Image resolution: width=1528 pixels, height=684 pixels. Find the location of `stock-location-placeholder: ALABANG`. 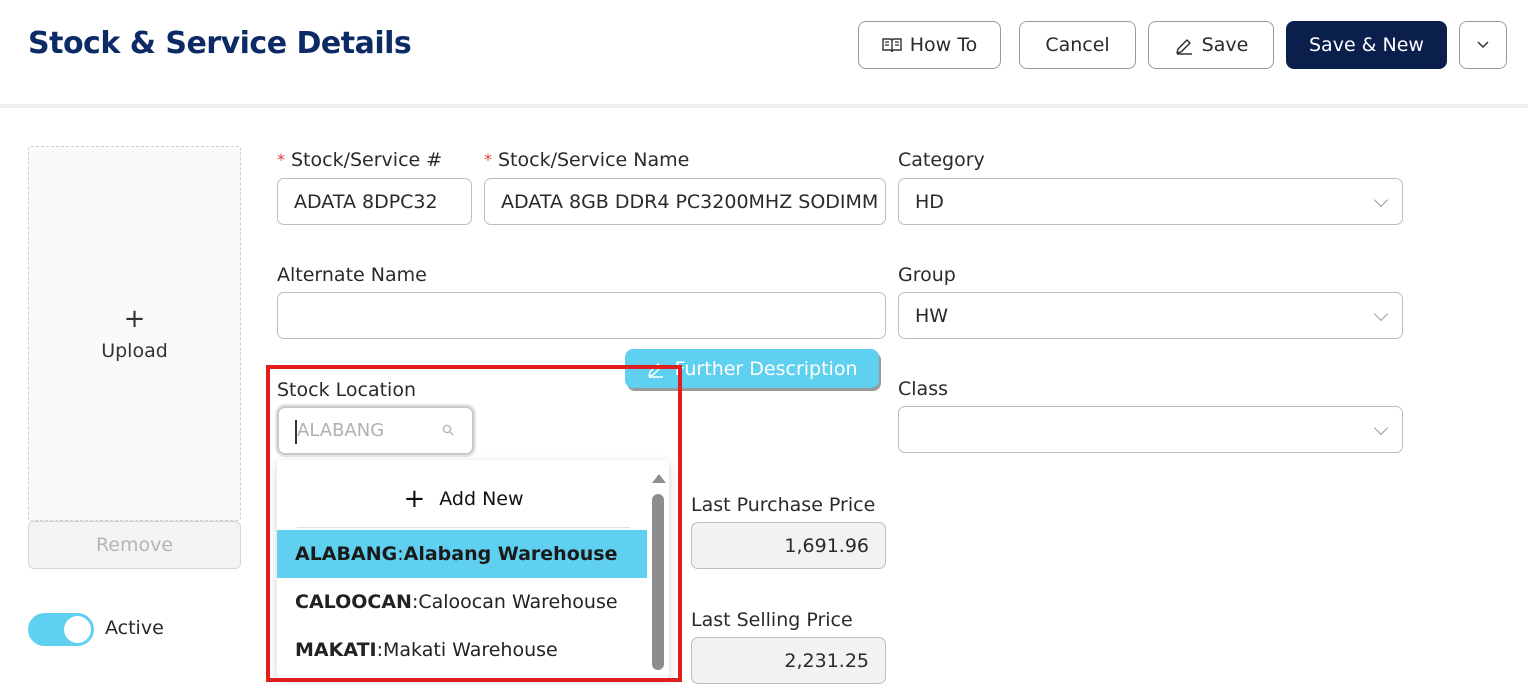

stock-location-placeholder: ALABANG is located at coordinates (341, 430).